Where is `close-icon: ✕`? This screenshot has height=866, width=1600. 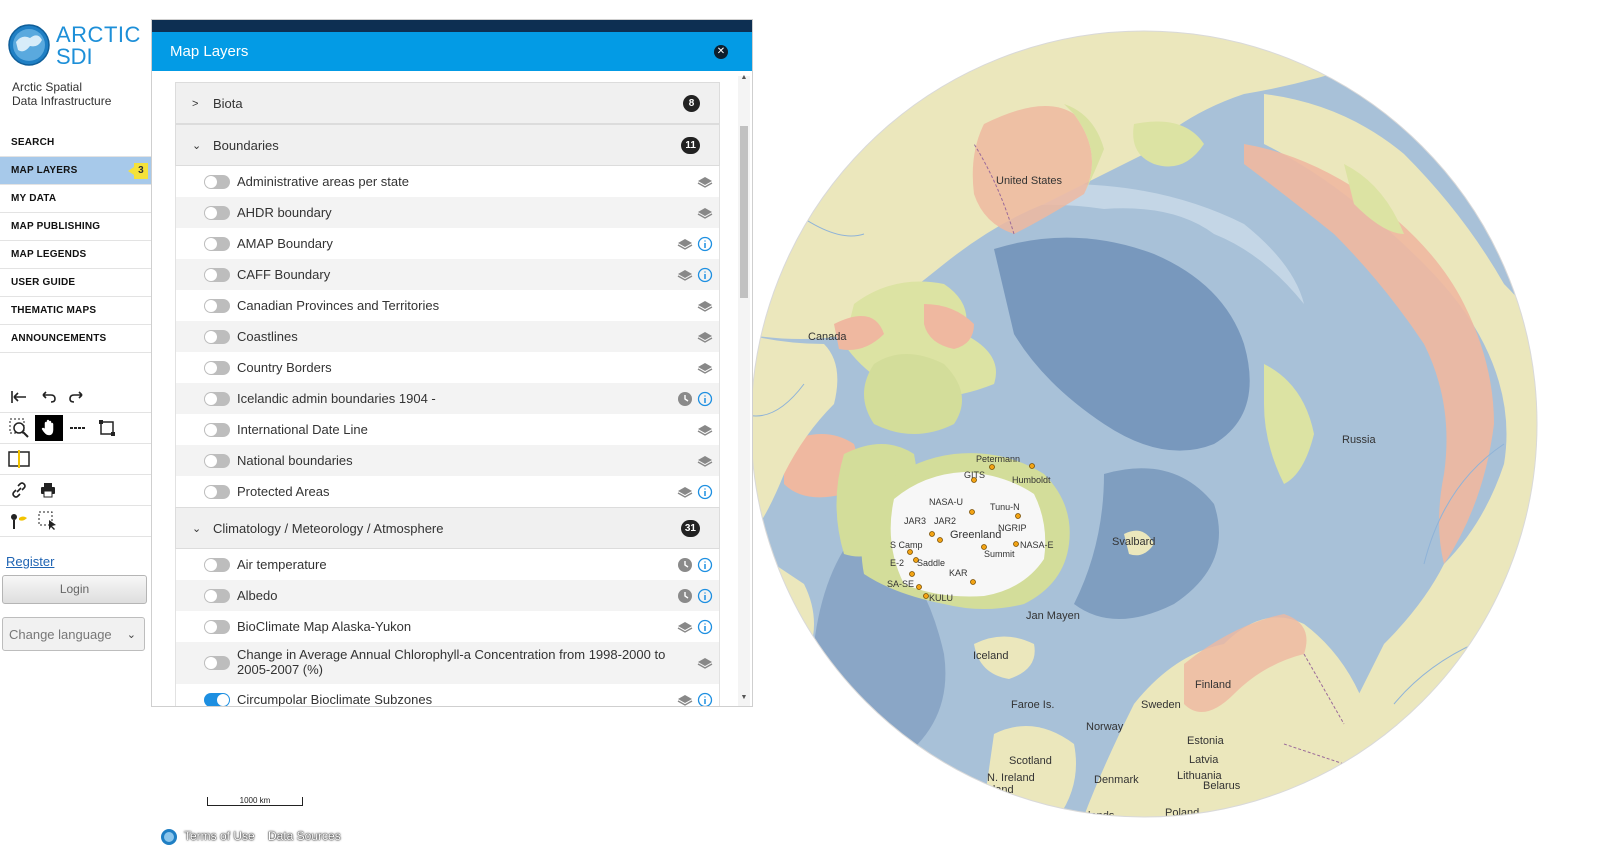
close-icon: ✕ is located at coordinates (721, 52).